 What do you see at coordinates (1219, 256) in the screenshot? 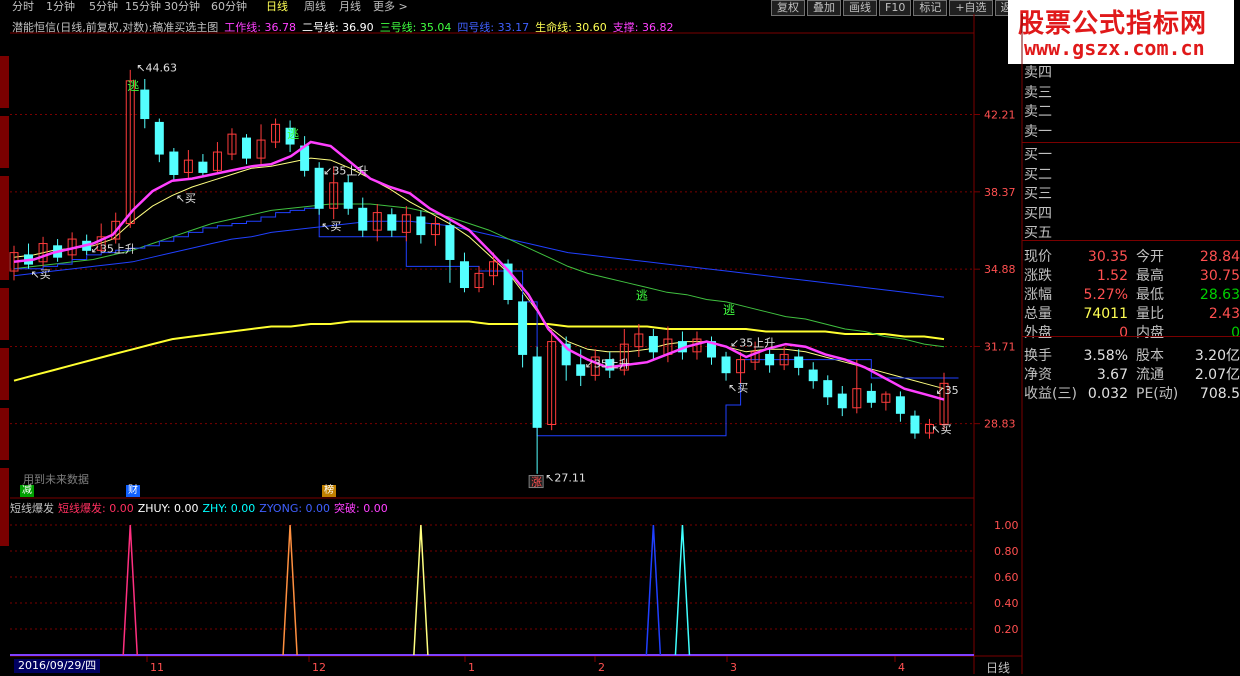
I see `quote-value: 28.84` at bounding box center [1219, 256].